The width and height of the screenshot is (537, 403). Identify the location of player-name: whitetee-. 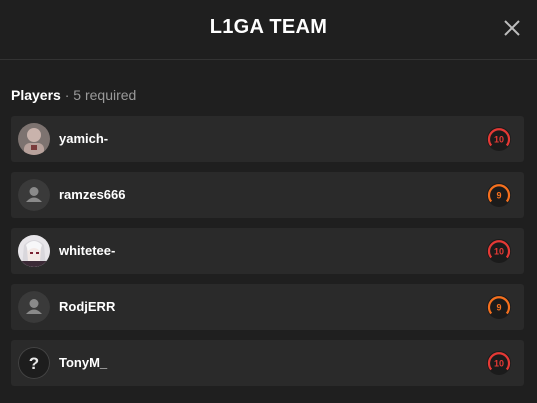
(87, 250).